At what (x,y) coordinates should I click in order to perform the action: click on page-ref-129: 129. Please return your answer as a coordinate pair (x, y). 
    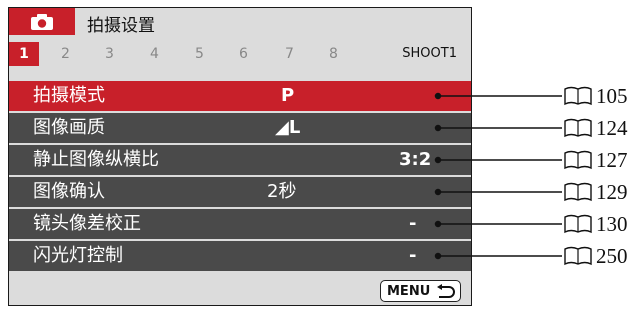
    Looking at the image, I should click on (595, 191).